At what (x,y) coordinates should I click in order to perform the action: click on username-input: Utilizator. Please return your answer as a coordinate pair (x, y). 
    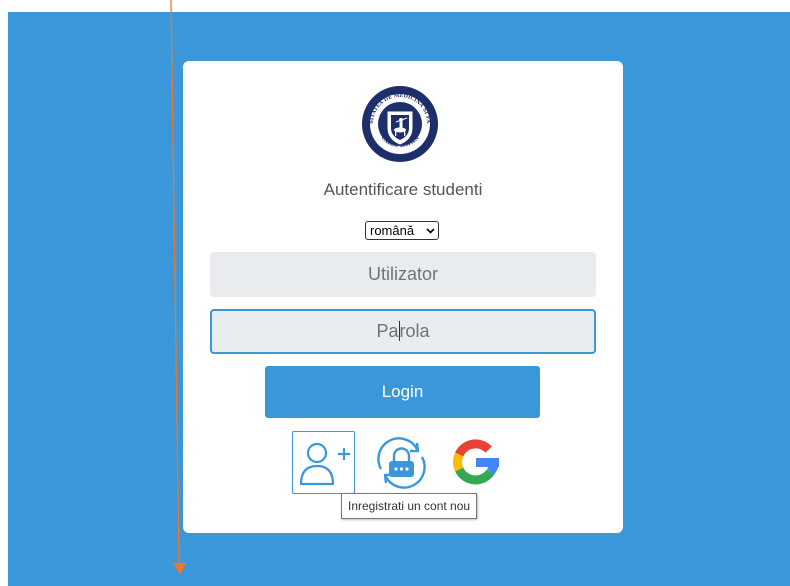
    Looking at the image, I should click on (403, 274).